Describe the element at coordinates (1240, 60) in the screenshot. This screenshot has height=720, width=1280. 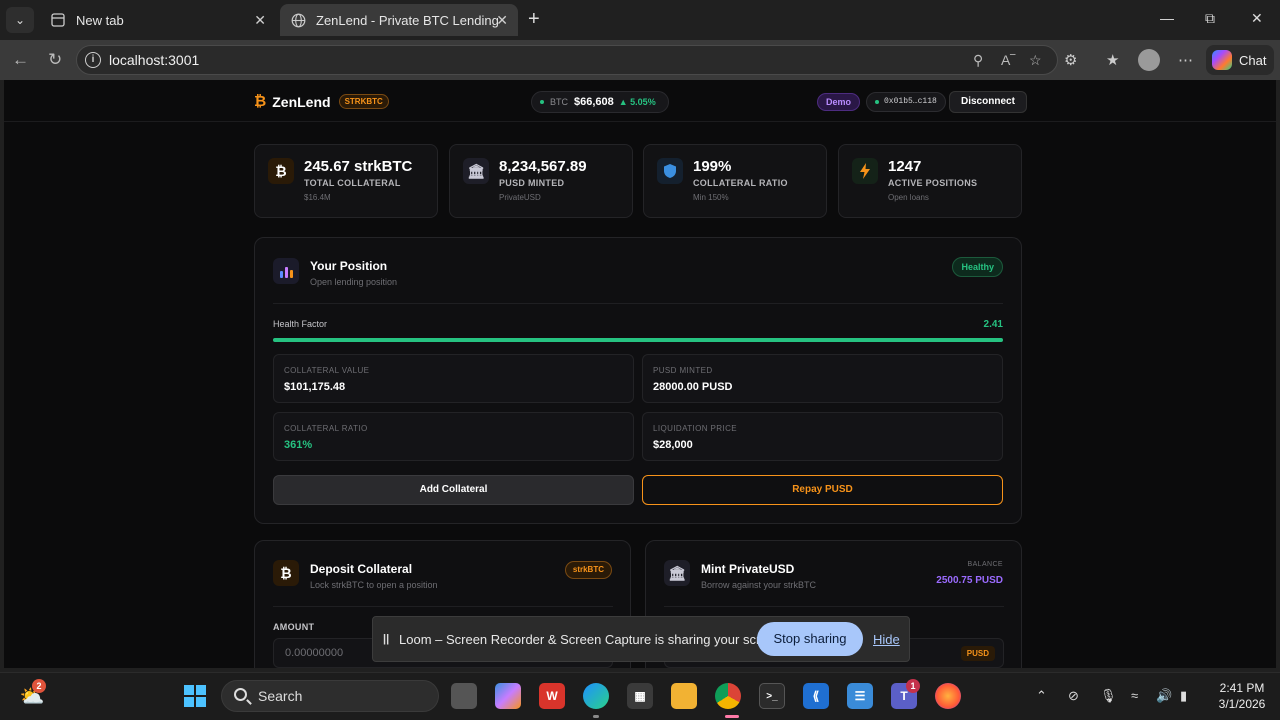
I see `copilot-chat-button: Chat` at that location.